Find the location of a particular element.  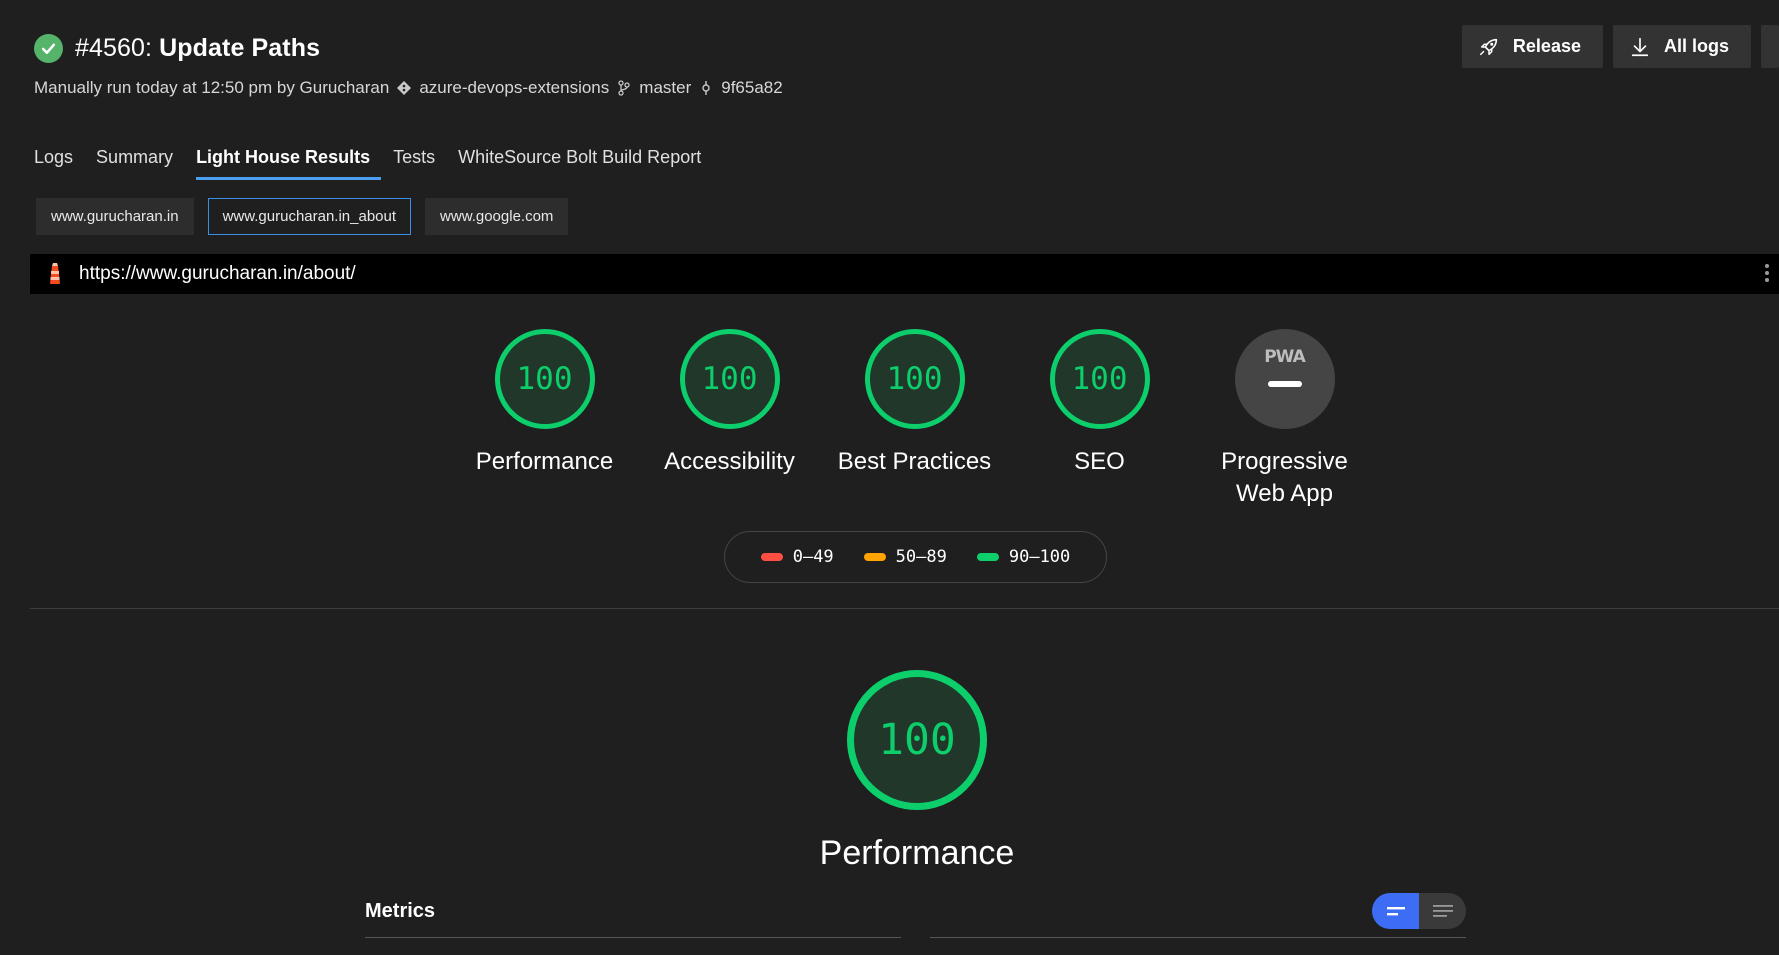

gauge-label: Best Practices is located at coordinates (914, 461).